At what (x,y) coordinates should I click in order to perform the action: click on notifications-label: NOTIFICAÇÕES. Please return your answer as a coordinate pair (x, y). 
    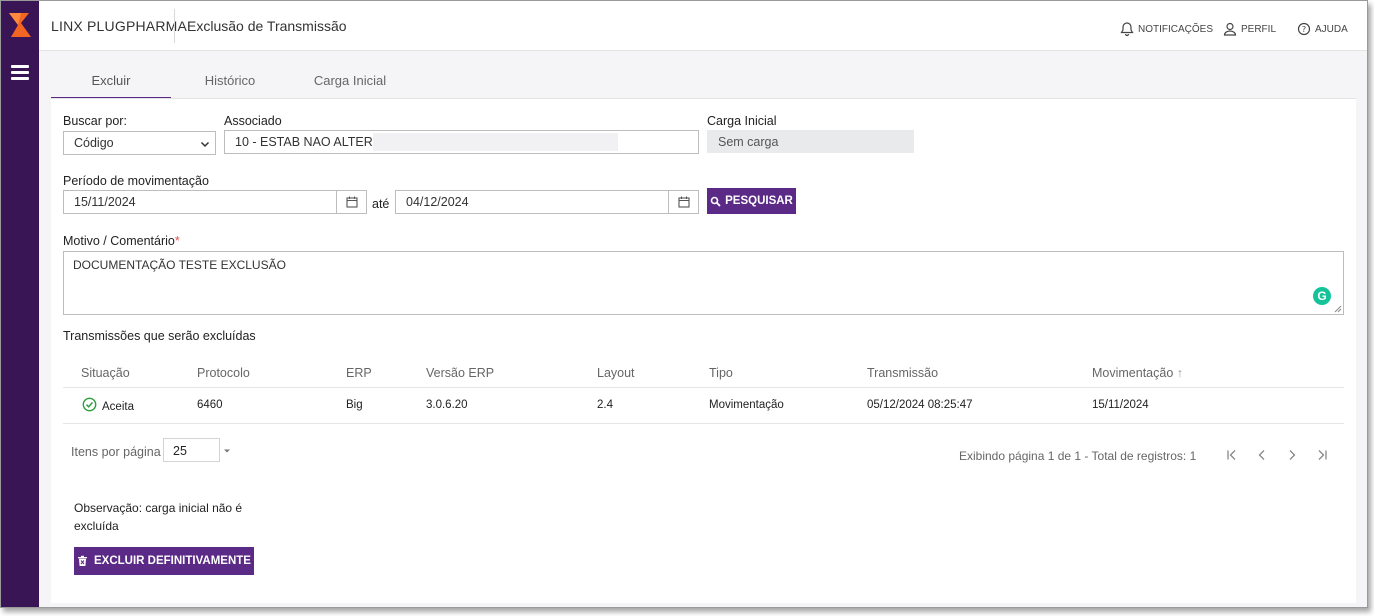
    Looking at the image, I should click on (1176, 29).